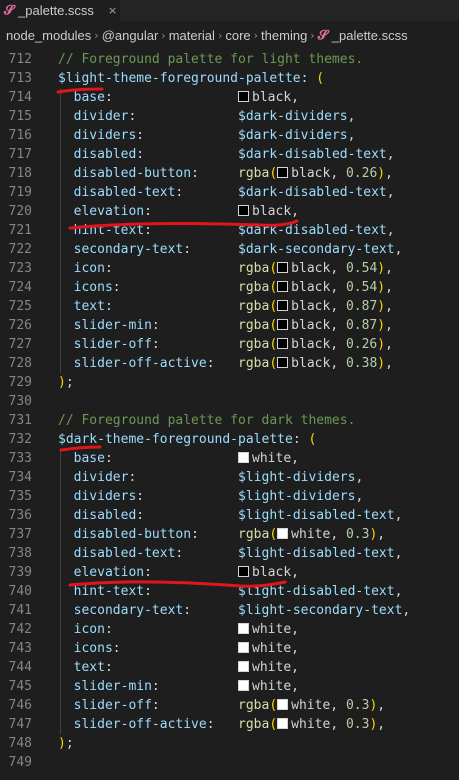 The height and width of the screenshot is (780, 459). Describe the element at coordinates (20, 401) in the screenshot. I see `line-number: 730` at that location.